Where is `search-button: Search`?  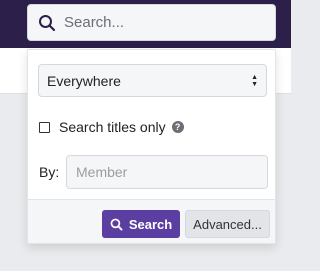 search-button: Search is located at coordinates (141, 224).